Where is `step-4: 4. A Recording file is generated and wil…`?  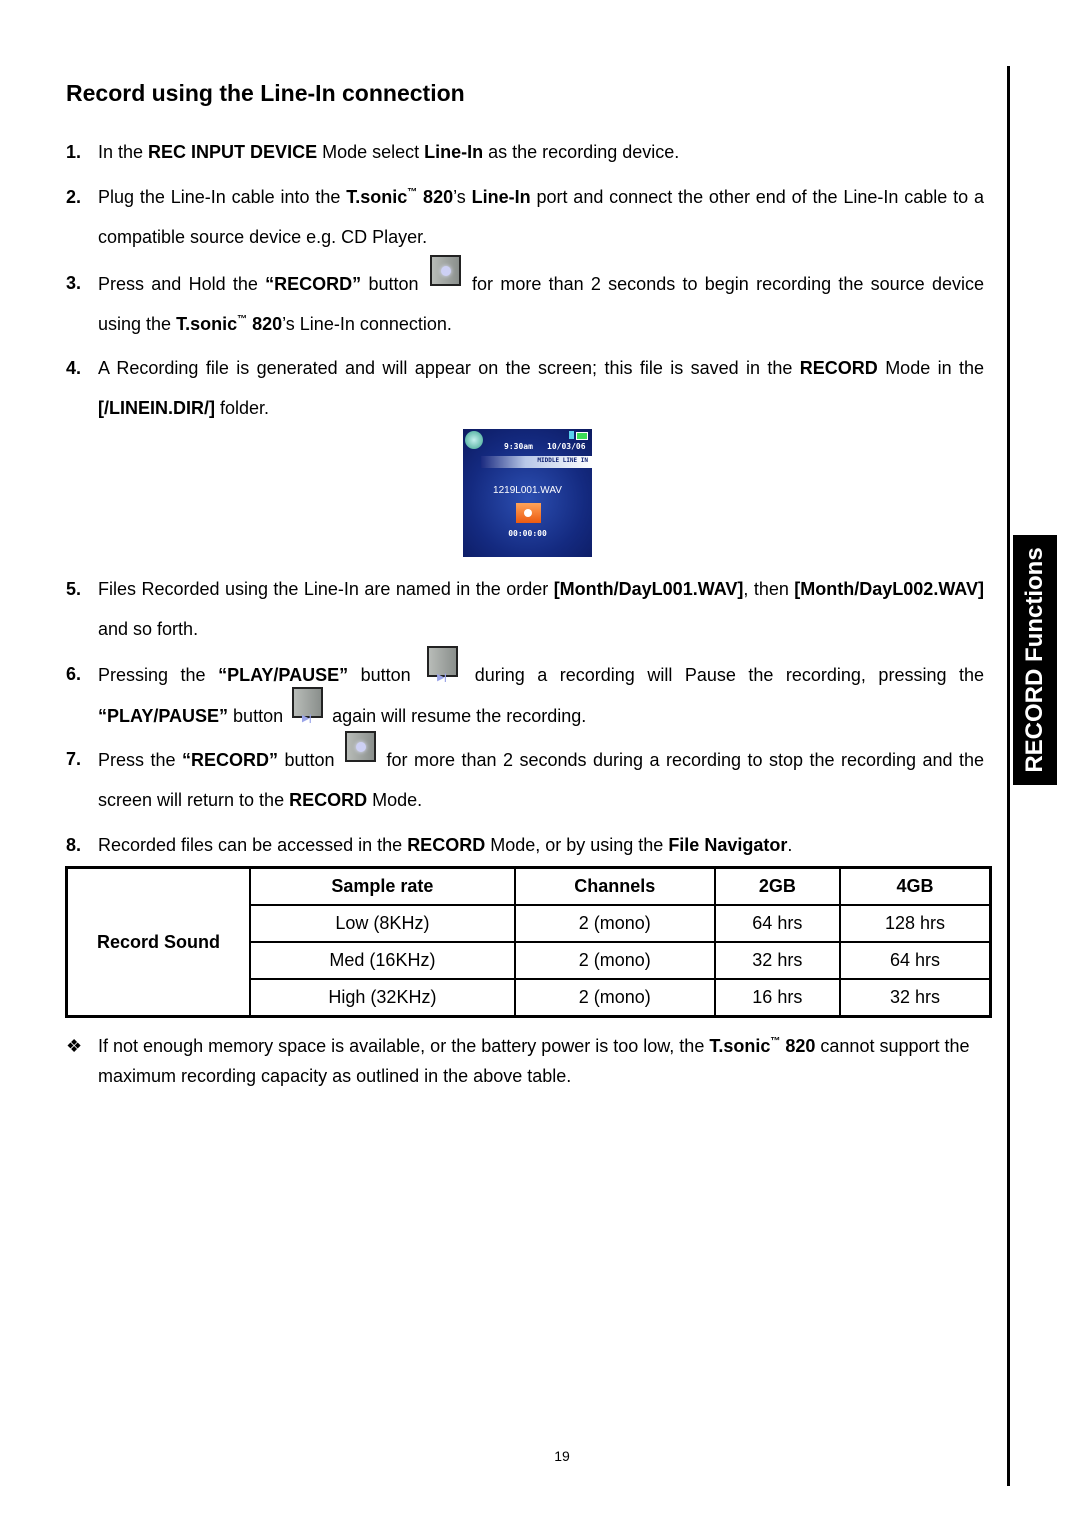 step-4: 4. A Recording file is generated and wil… is located at coordinates (525, 388).